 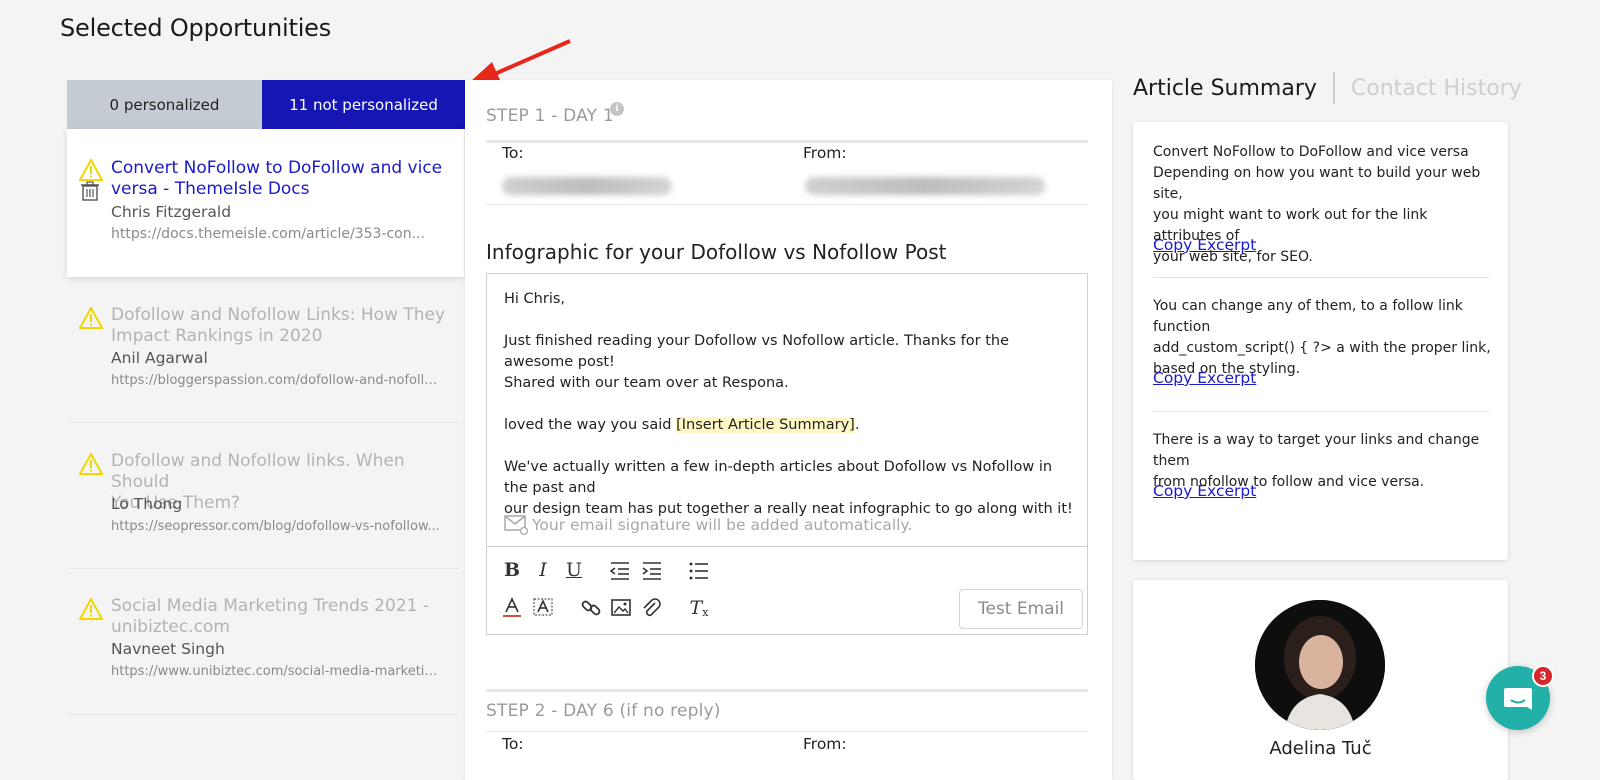 What do you see at coordinates (159, 358) in the screenshot?
I see `opportunity-author: Anil Agarwal` at bounding box center [159, 358].